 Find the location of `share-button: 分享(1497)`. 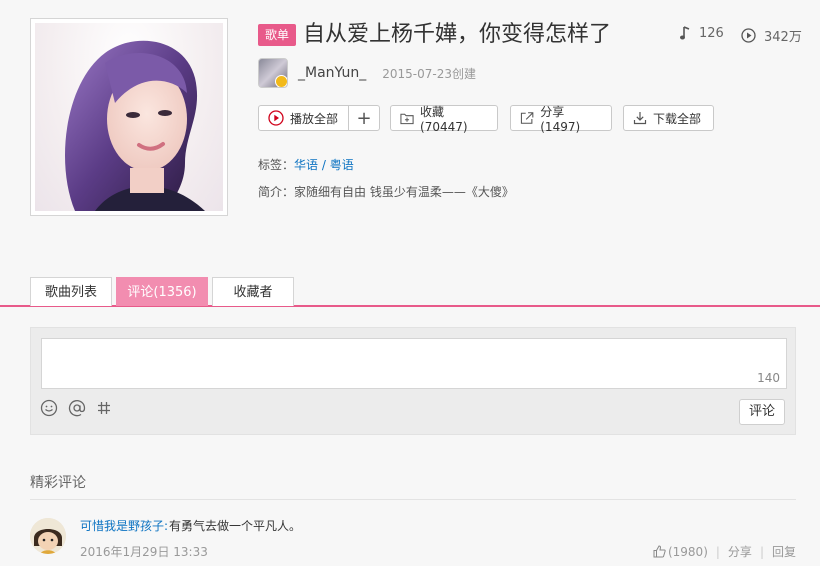

share-button: 分享(1497) is located at coordinates (561, 119).